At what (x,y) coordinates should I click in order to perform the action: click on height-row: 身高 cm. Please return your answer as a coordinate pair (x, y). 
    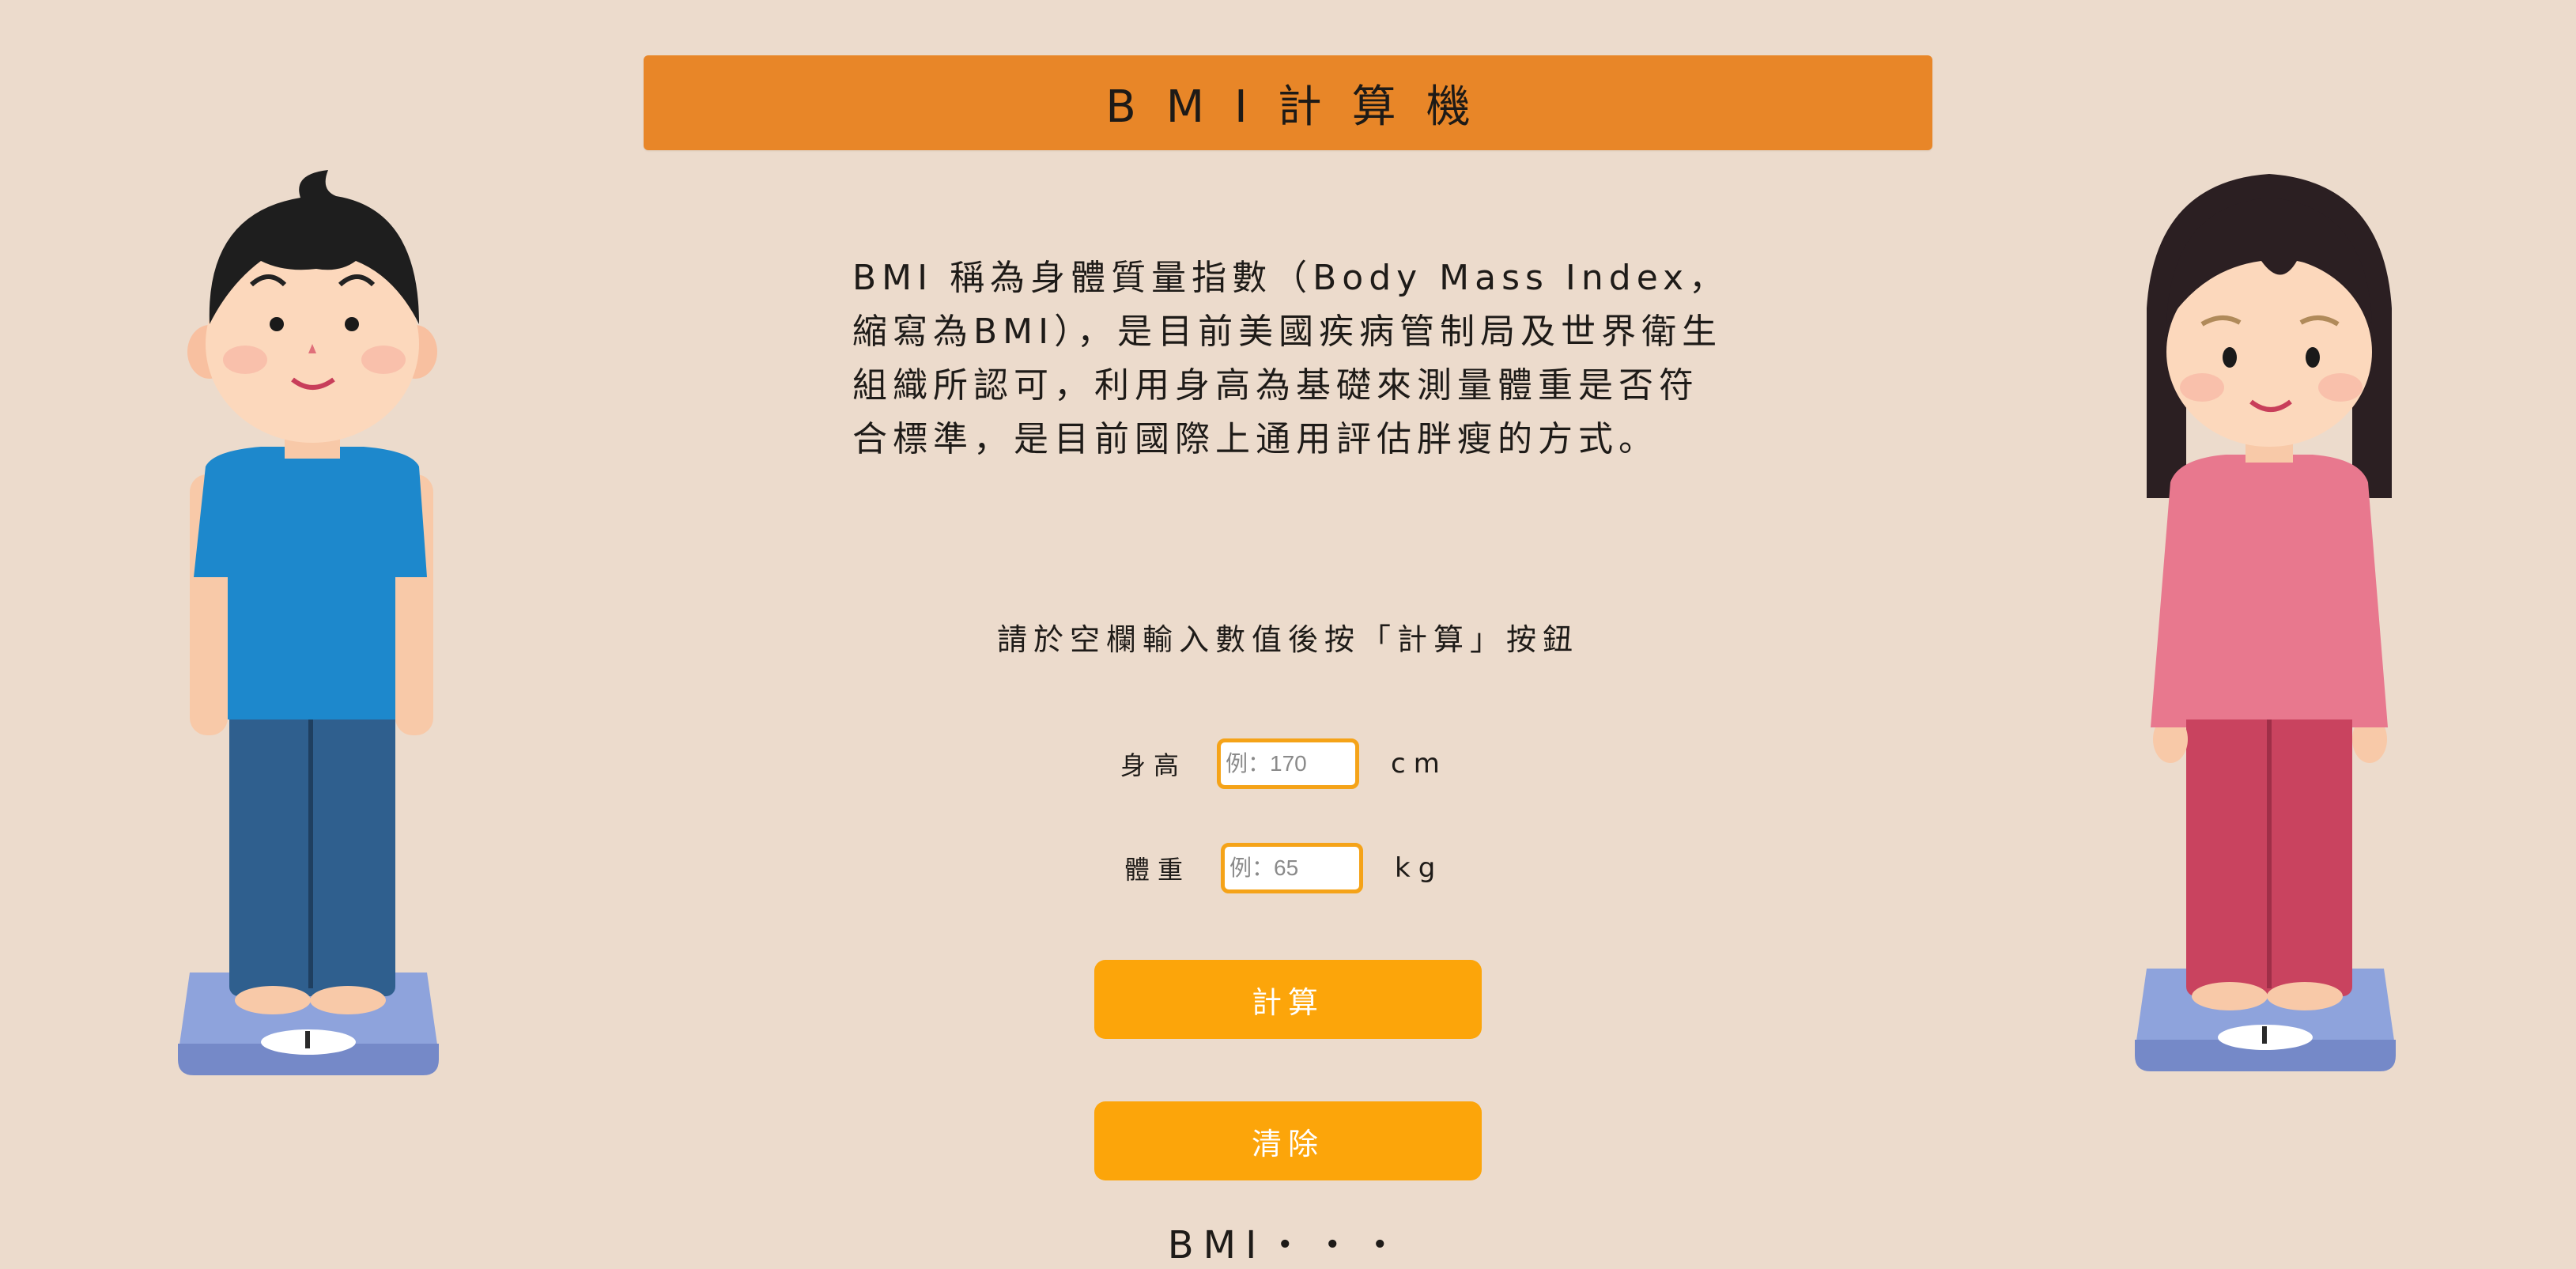
    Looking at the image, I should click on (1284, 763).